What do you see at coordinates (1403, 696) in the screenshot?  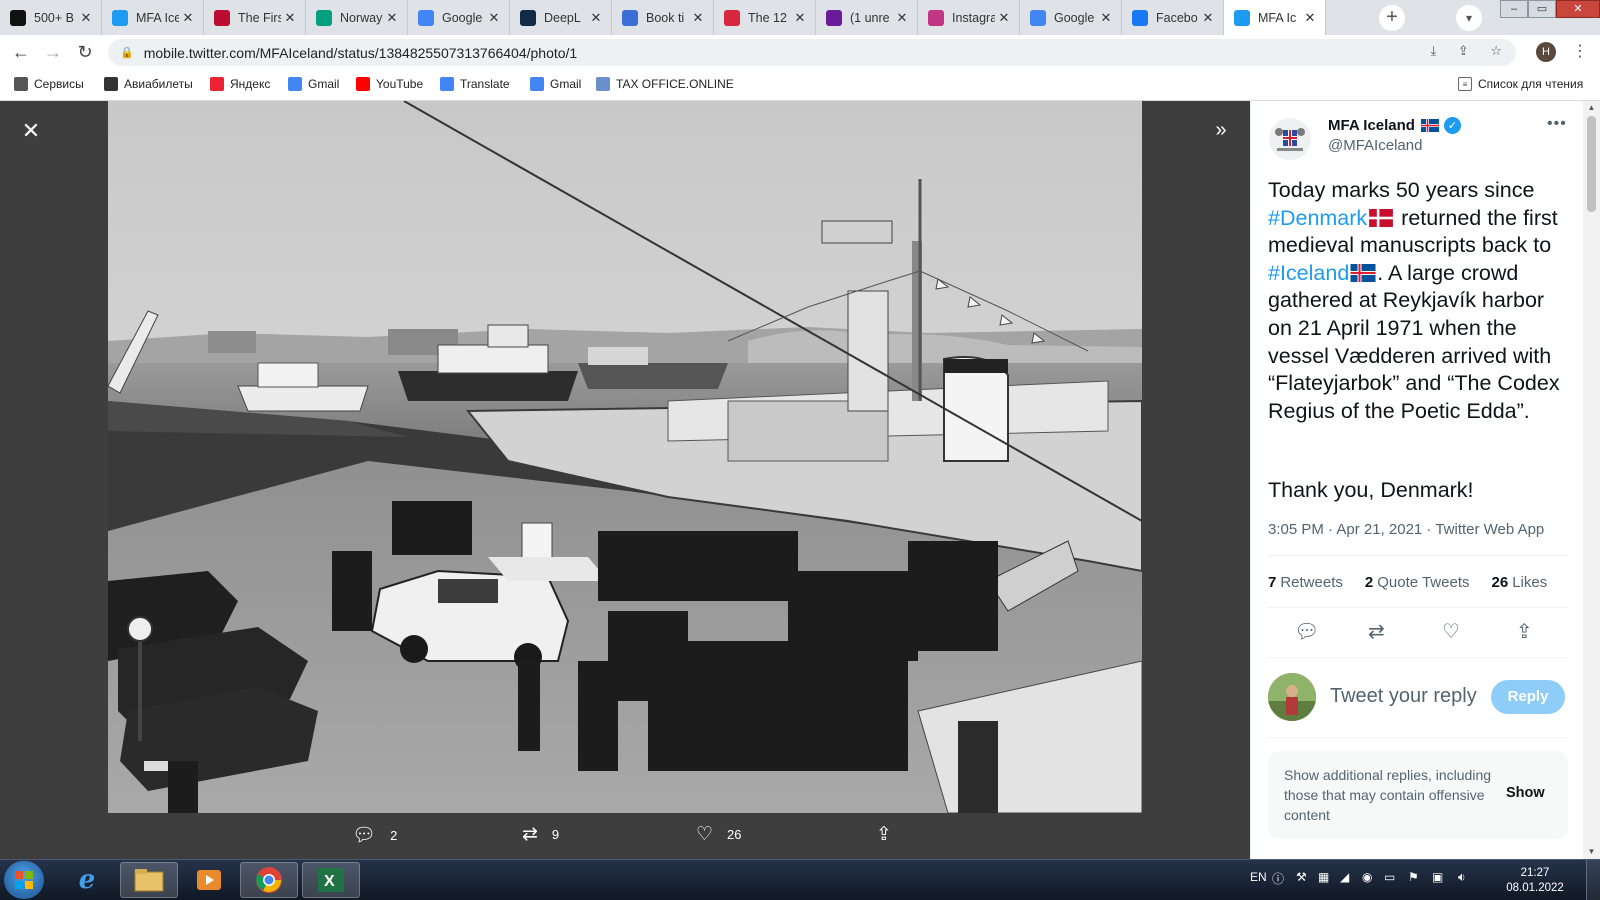 I see `reply-input: Tweet your reply` at bounding box center [1403, 696].